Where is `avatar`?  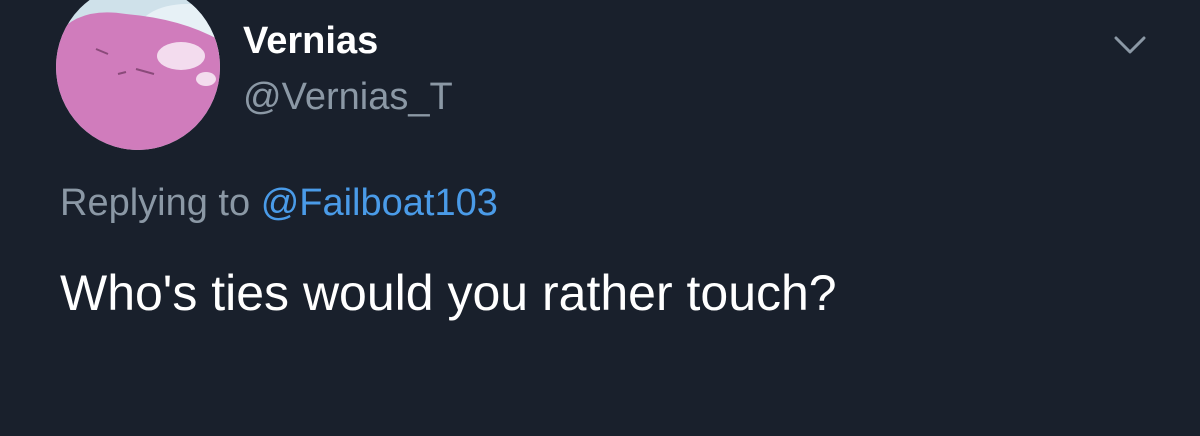 avatar is located at coordinates (138, 75).